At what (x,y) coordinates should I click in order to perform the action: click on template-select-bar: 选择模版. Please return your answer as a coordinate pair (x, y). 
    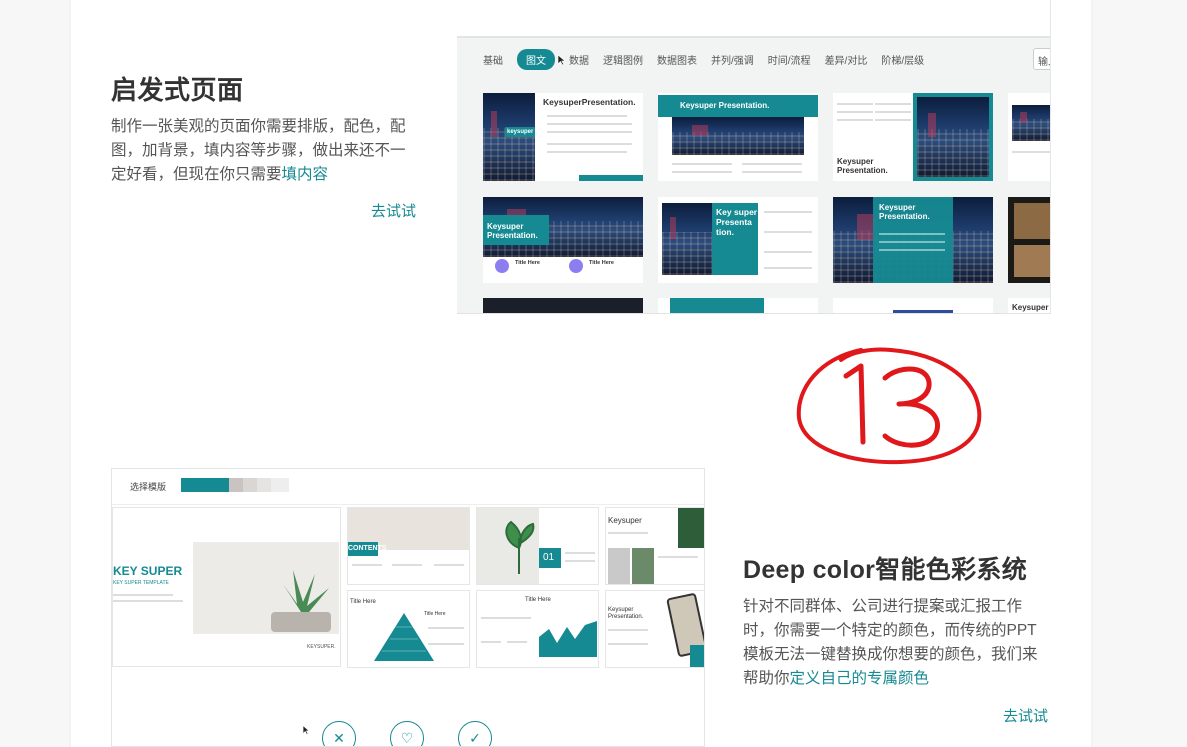
    Looking at the image, I should click on (408, 487).